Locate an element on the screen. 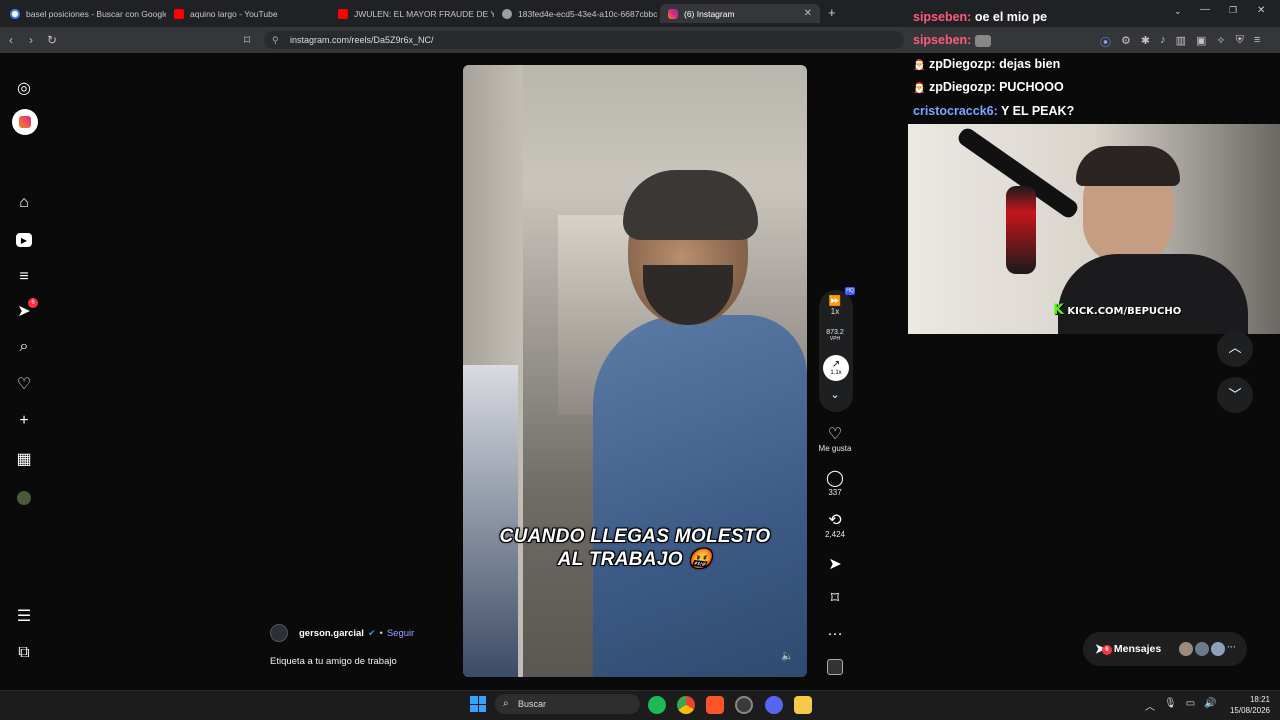 The image size is (1280, 720). clock: 18:21 15/08/2026 is located at coordinates (1246, 705).